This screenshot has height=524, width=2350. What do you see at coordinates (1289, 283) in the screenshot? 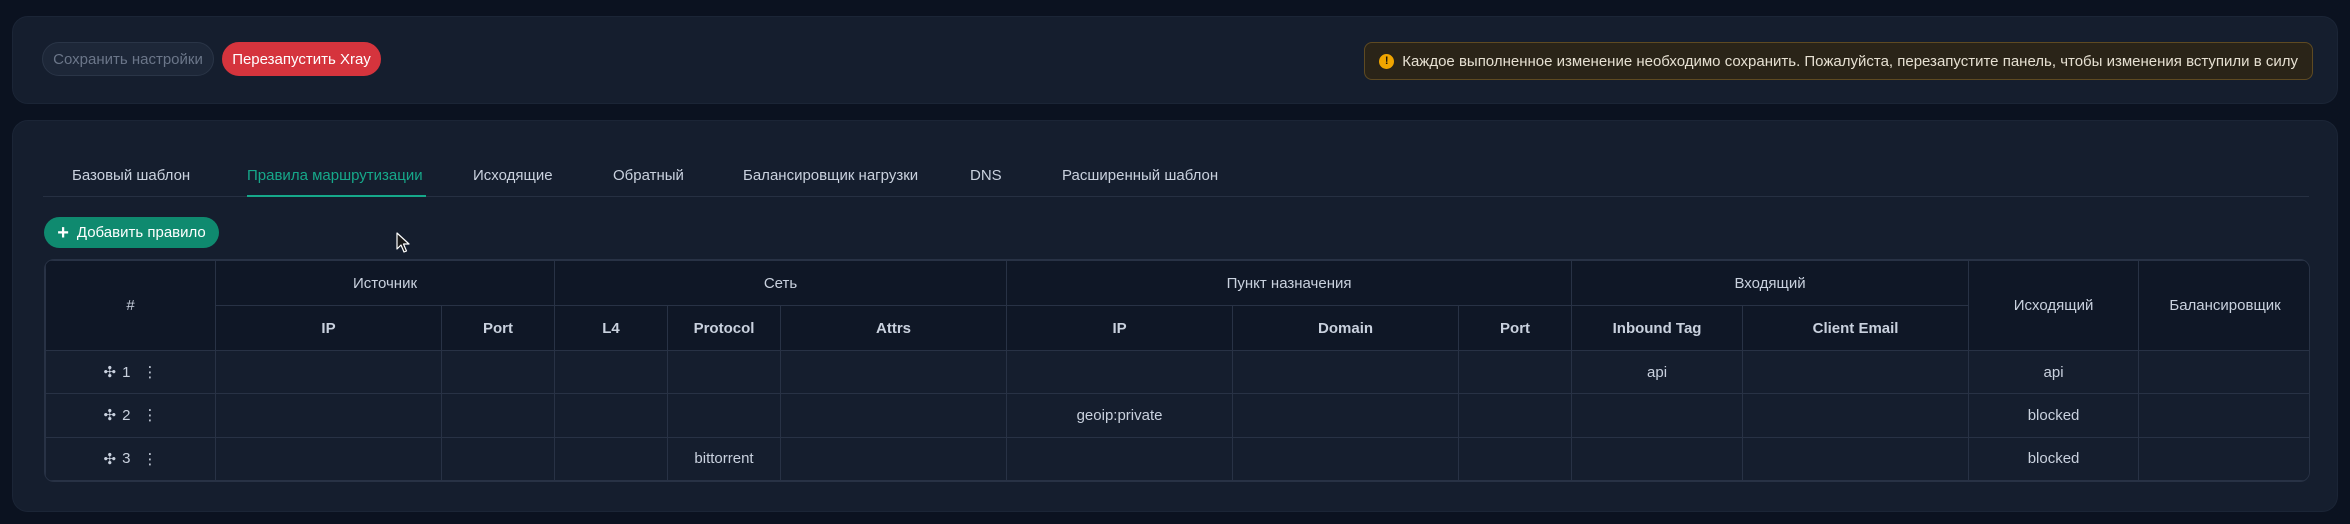
I see `group-header-destination: Пункт назначения` at bounding box center [1289, 283].